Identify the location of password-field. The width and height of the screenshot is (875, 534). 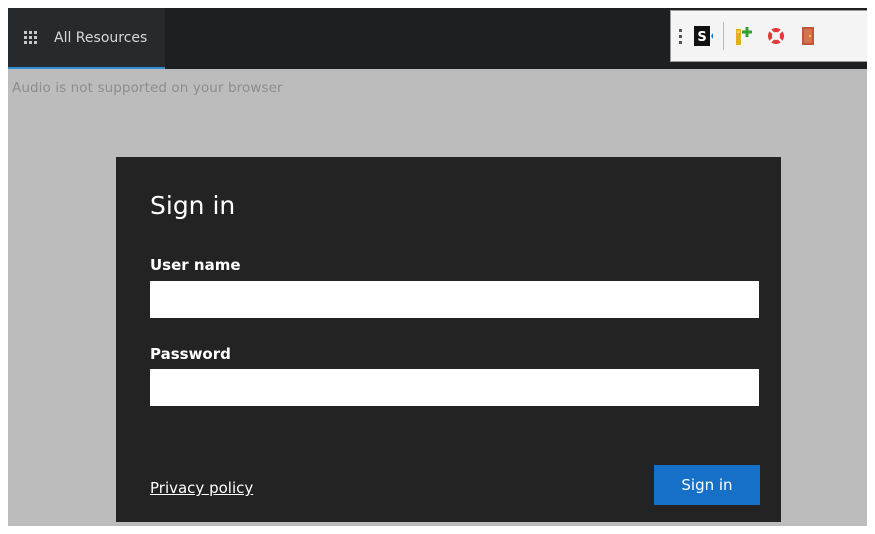
(454, 387).